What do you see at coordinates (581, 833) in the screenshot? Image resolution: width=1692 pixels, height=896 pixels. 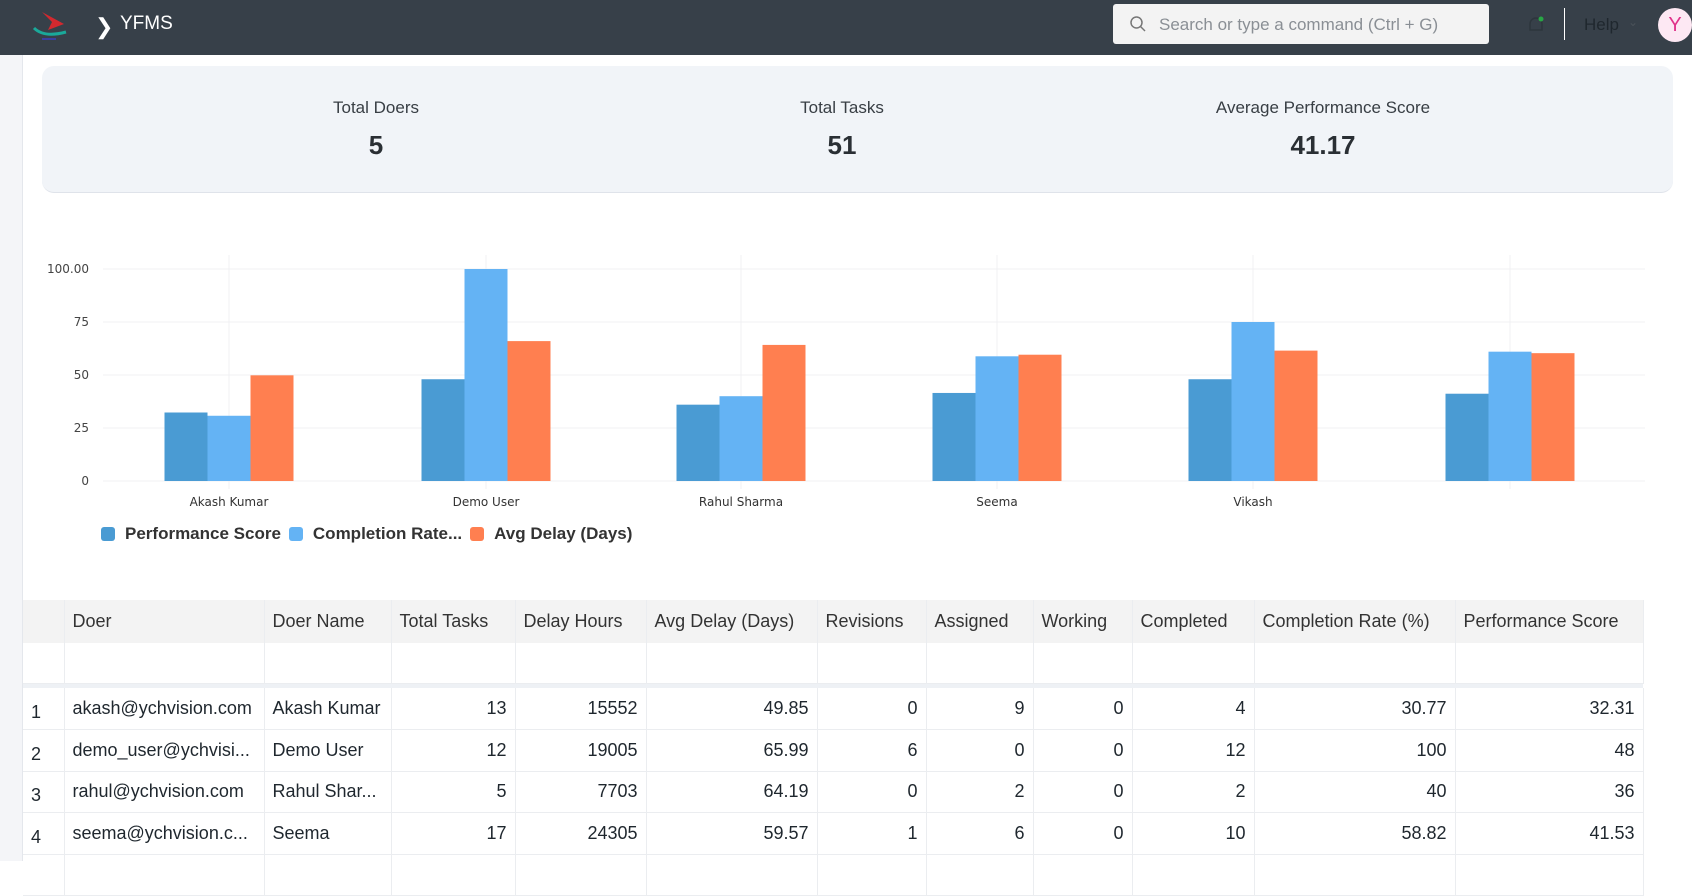 I see `table-cell: 24305` at bounding box center [581, 833].